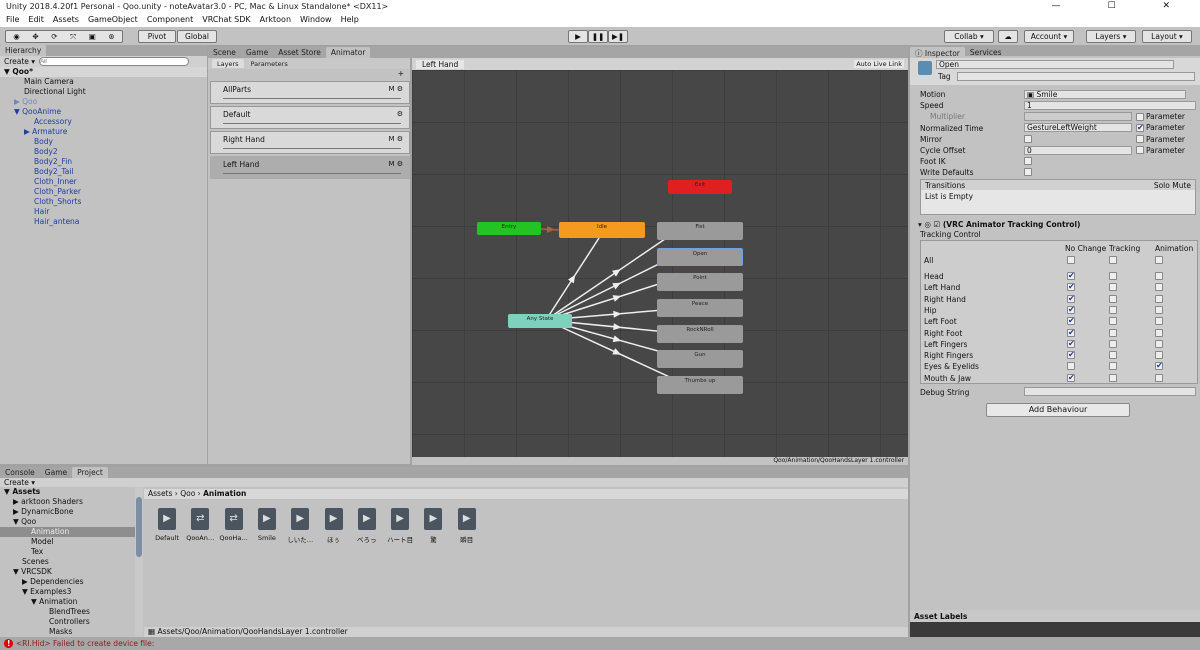 The width and height of the screenshot is (1200, 650). What do you see at coordinates (700, 334) in the screenshot?
I see `state-node-rocknroll: RockNRoll` at bounding box center [700, 334].